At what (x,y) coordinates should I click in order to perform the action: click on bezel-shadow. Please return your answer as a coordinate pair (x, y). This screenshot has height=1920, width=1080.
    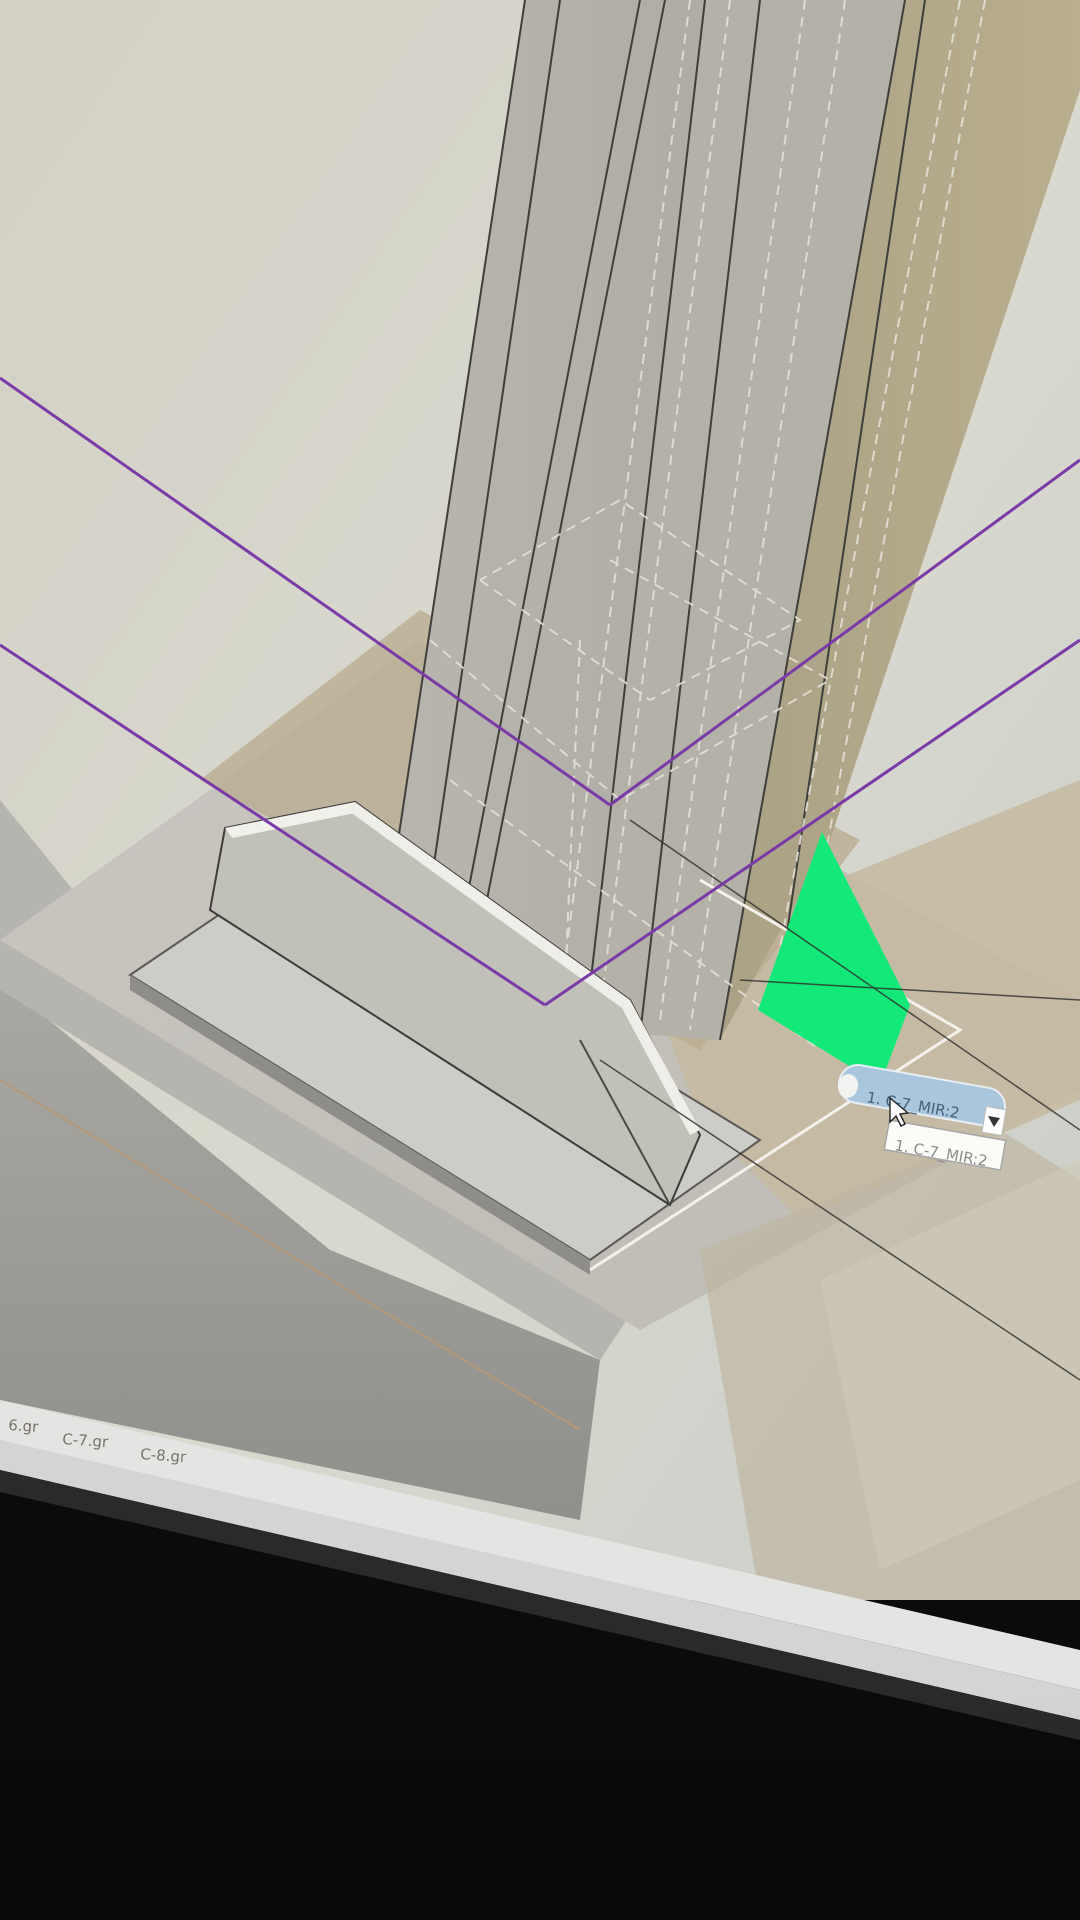
    Looking at the image, I should click on (540, 1810).